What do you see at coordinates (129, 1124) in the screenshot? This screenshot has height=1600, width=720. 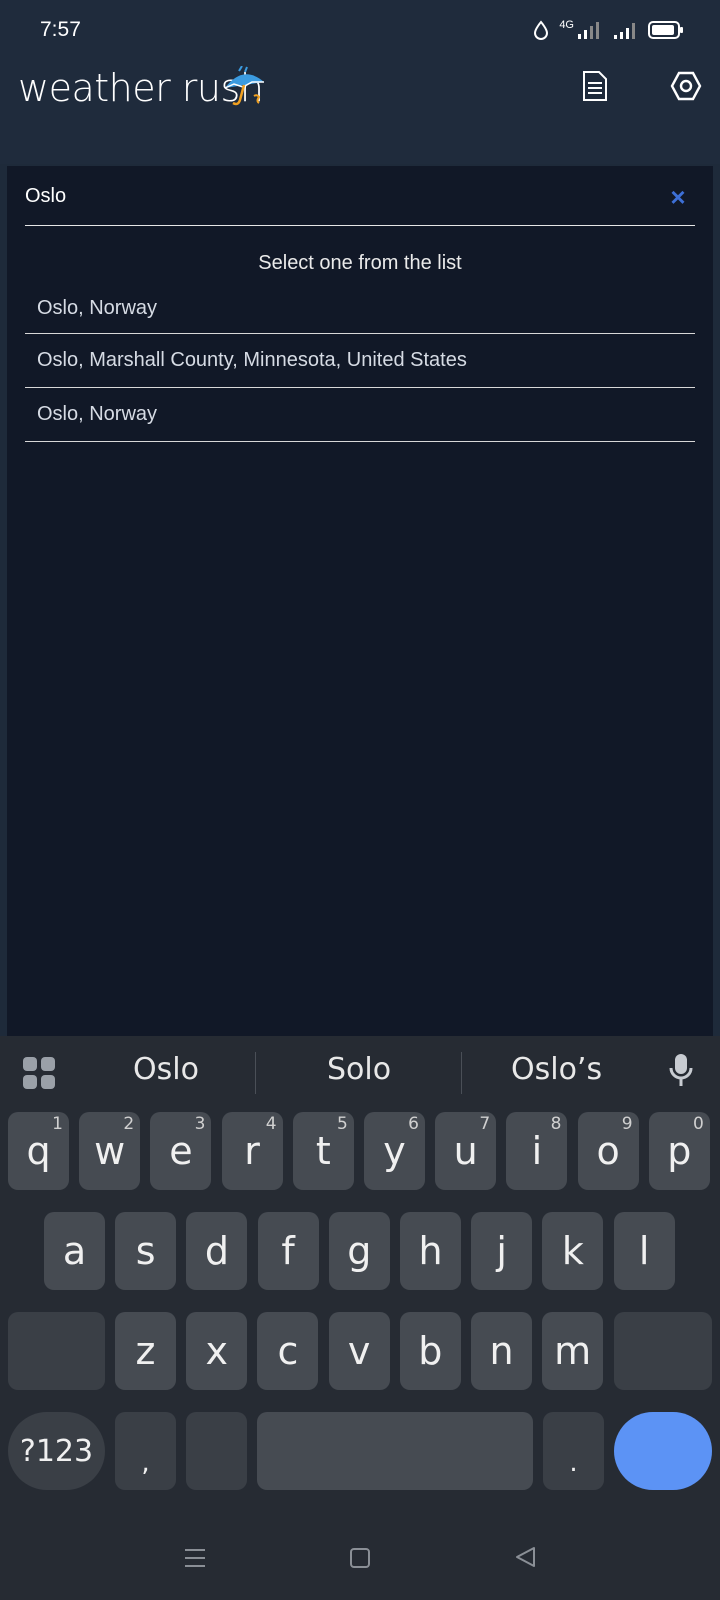 I see `key-hint: 2` at bounding box center [129, 1124].